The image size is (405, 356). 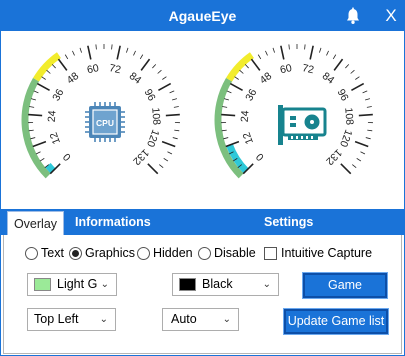 I want to click on tab-bar: Overlay Informations Settings, so click(x=202, y=222).